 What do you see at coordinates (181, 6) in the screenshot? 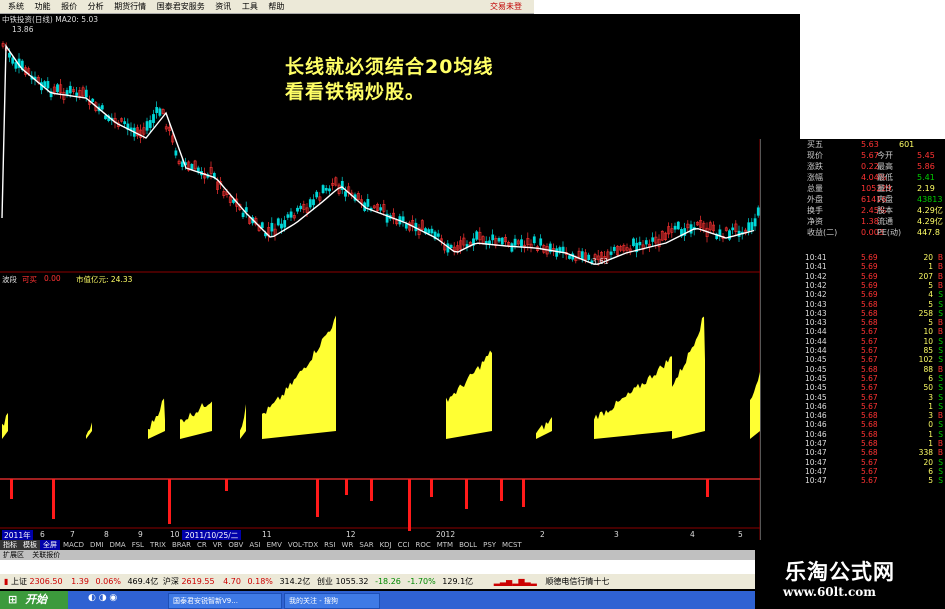
I see `menu-item-broker-service: 国泰君安服务` at bounding box center [181, 6].